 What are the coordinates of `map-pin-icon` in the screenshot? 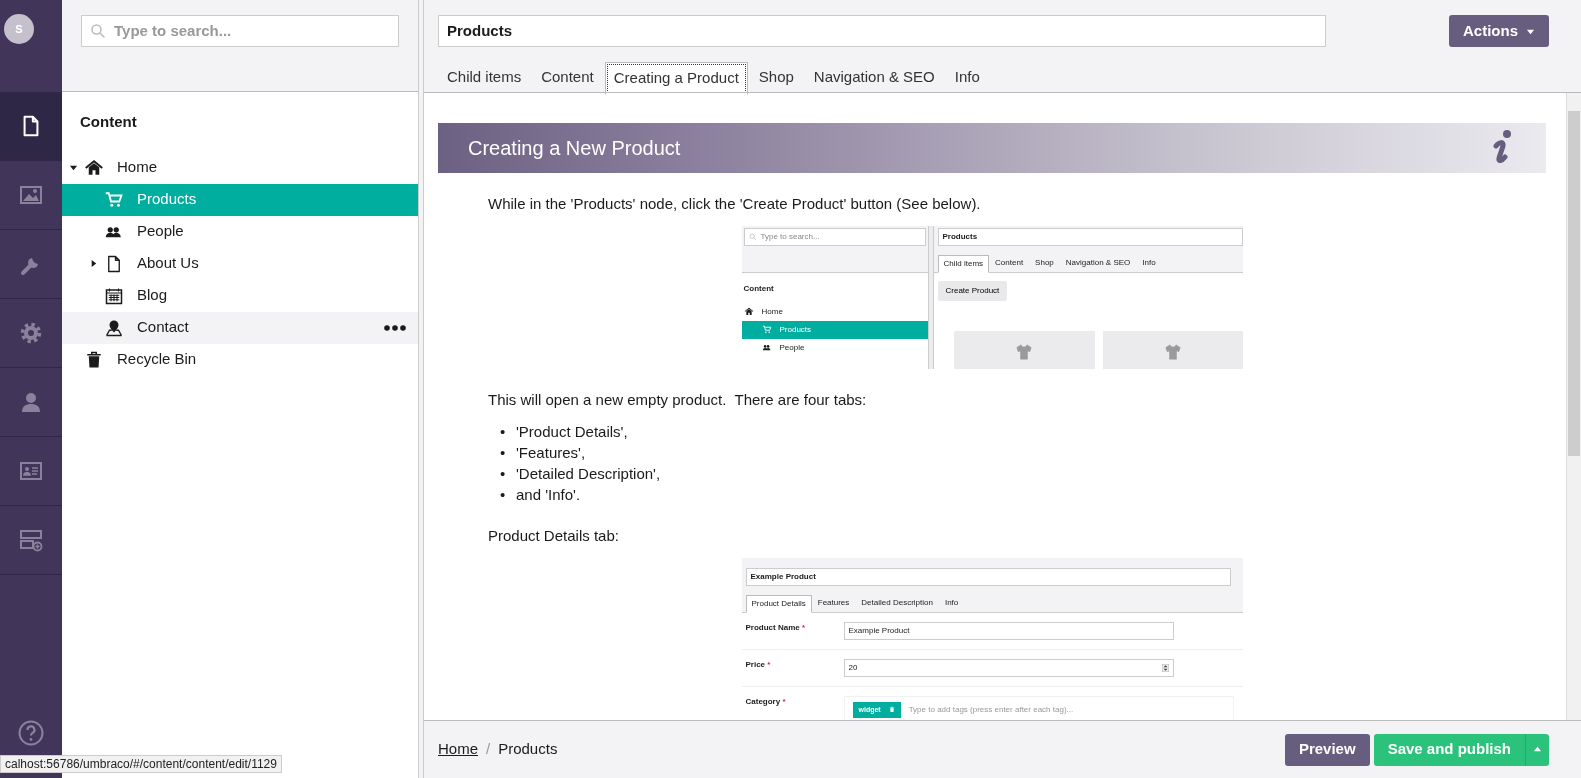 It's located at (114, 327).